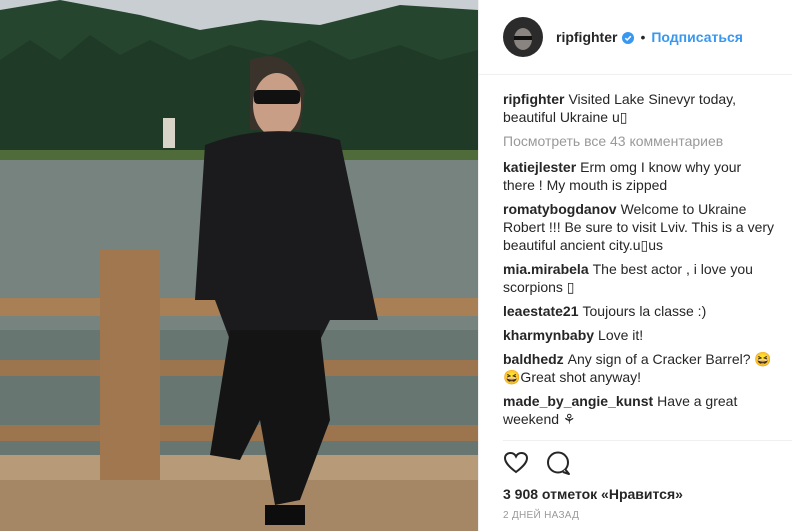  Describe the element at coordinates (621, 335) in the screenshot. I see `comment-text: Love it!` at that location.